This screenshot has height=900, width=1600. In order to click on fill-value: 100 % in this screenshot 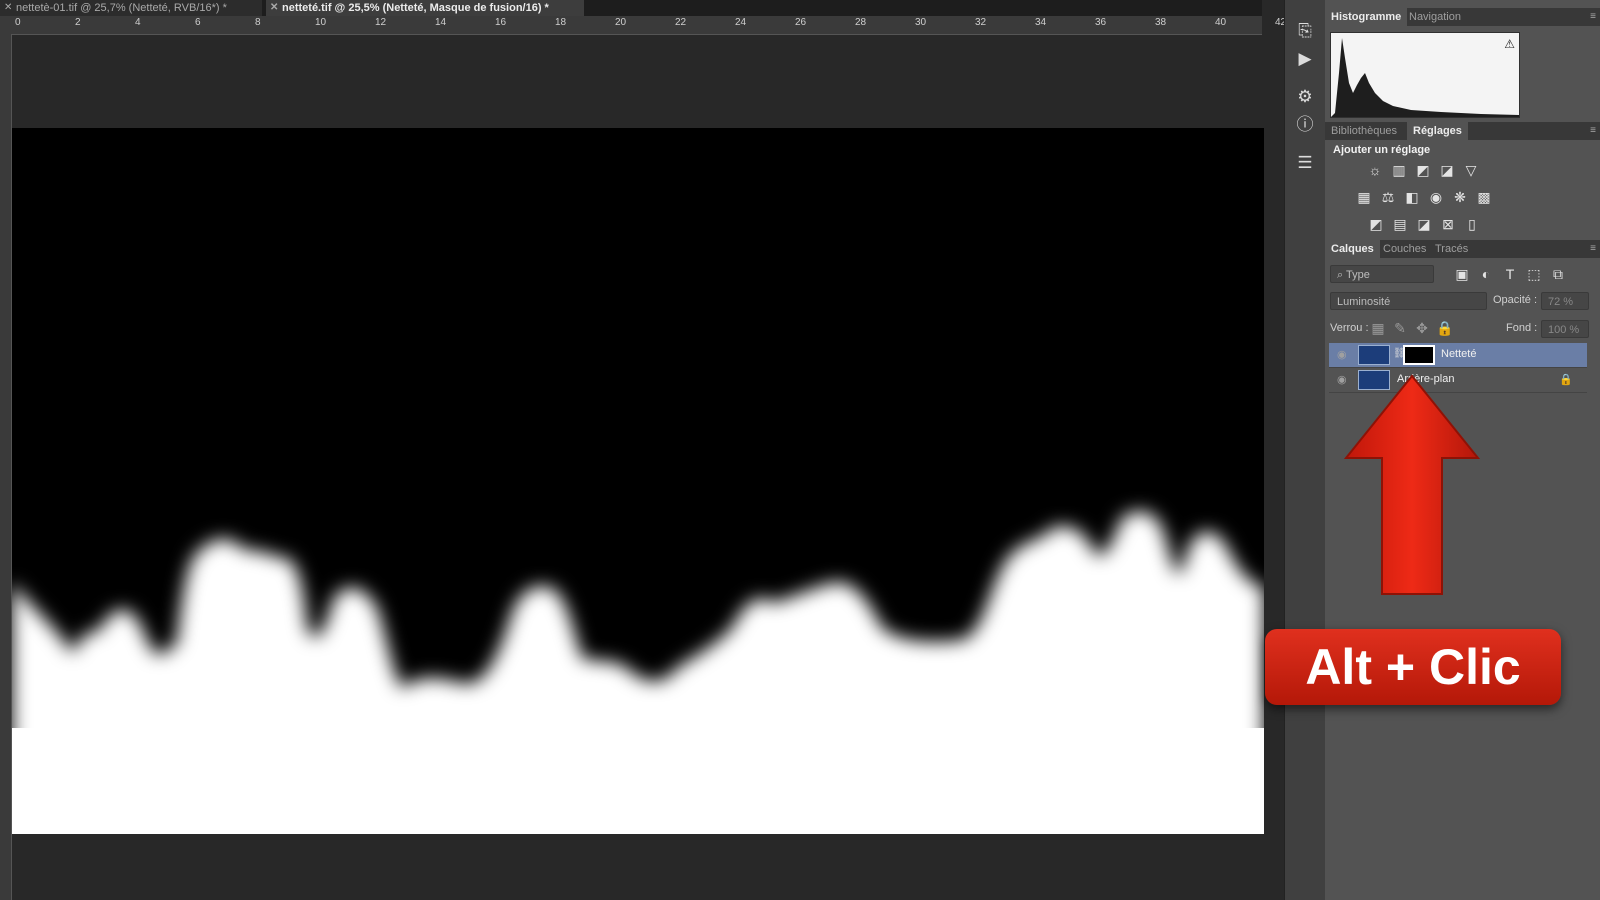, I will do `click(1564, 330)`.